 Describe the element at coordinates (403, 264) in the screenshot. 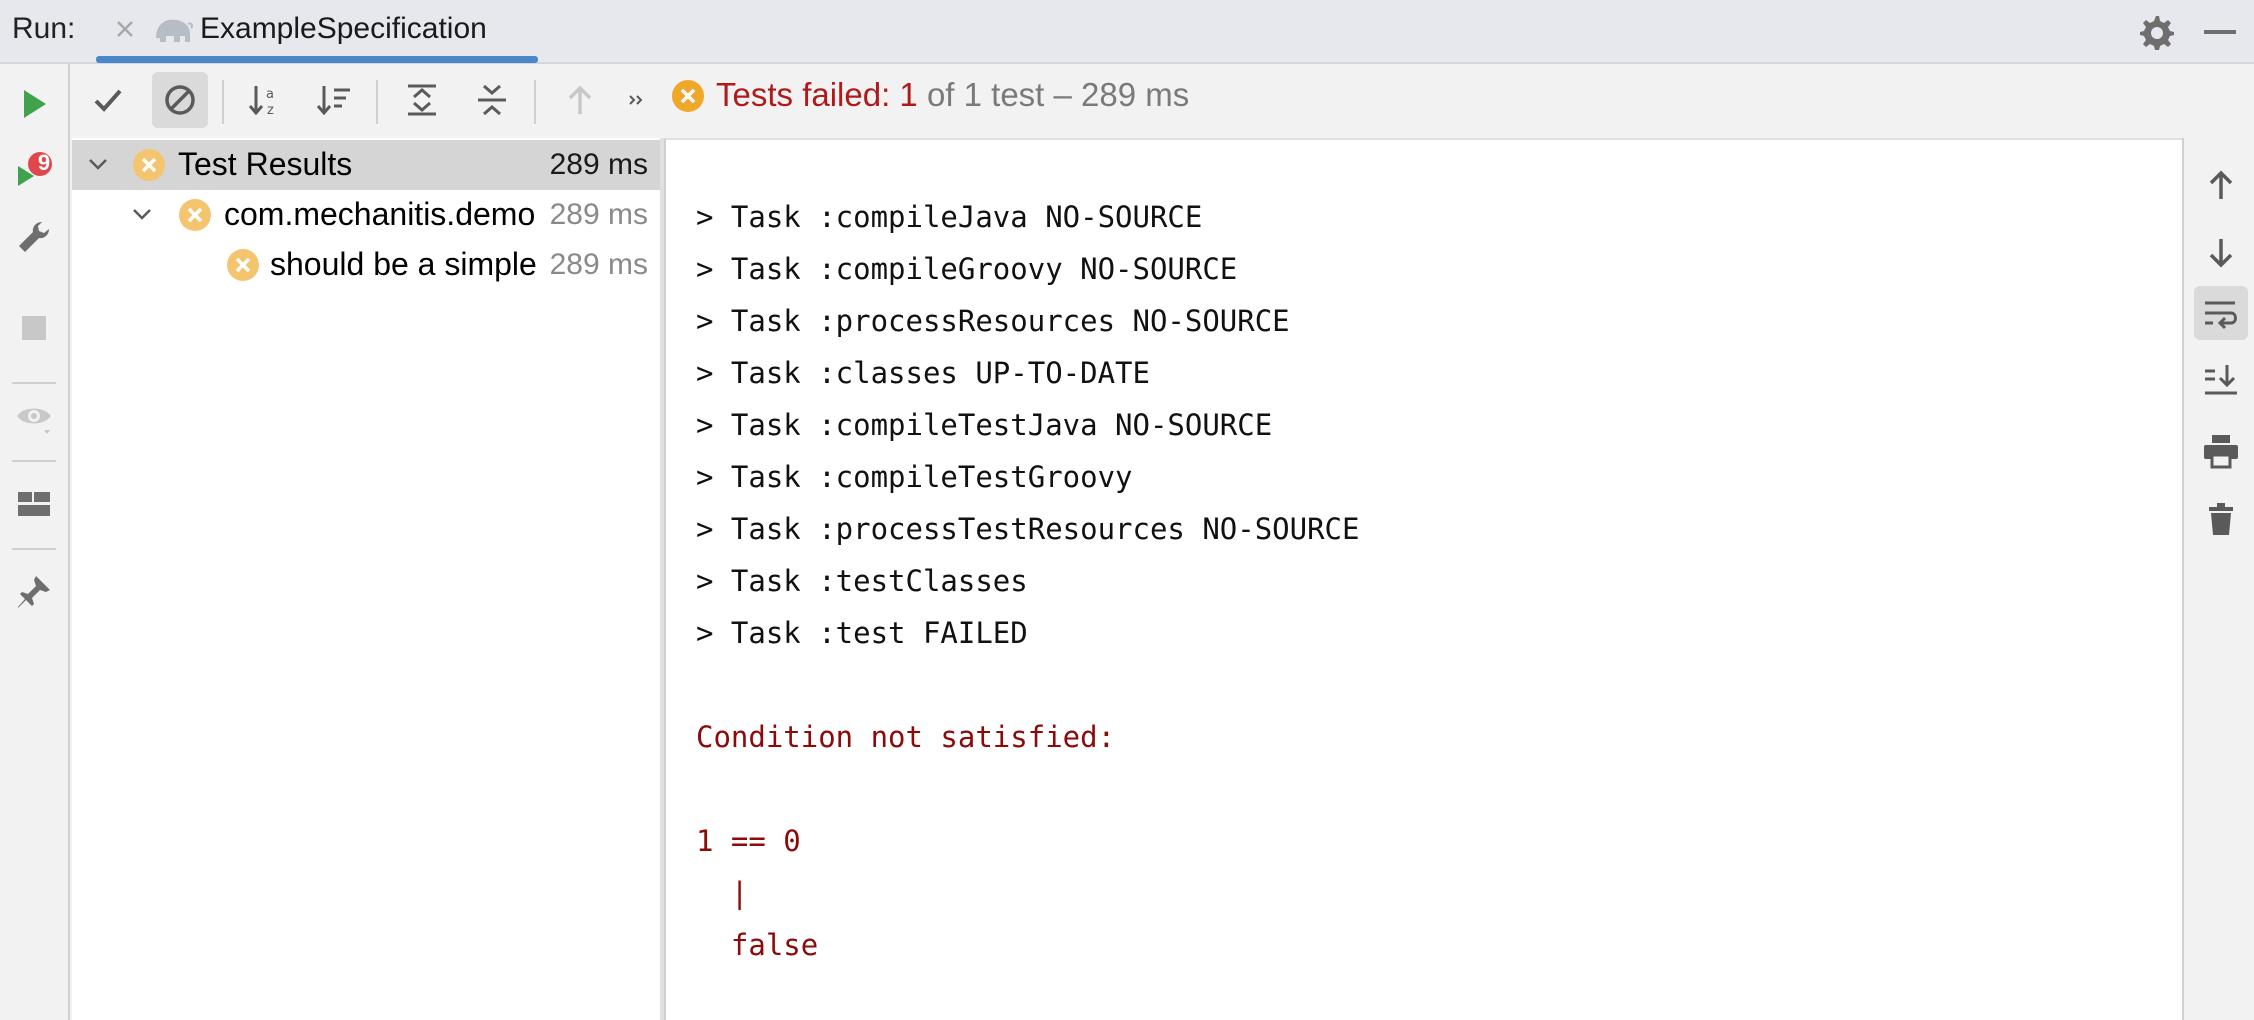

I see `tree-label: should be a simple assertion` at that location.